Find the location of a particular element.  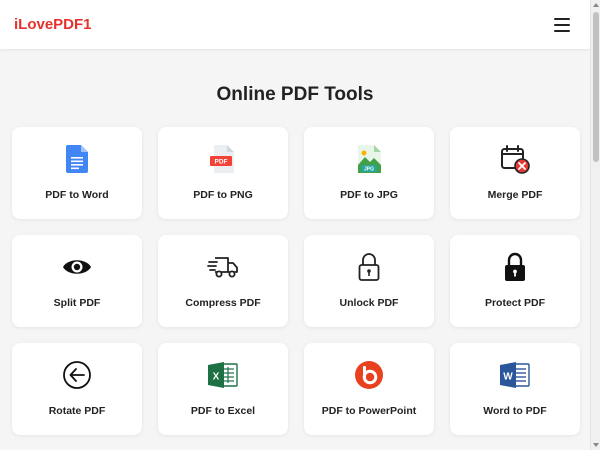

tool-card-protect-pdf: Protect PDF is located at coordinates (515, 281).